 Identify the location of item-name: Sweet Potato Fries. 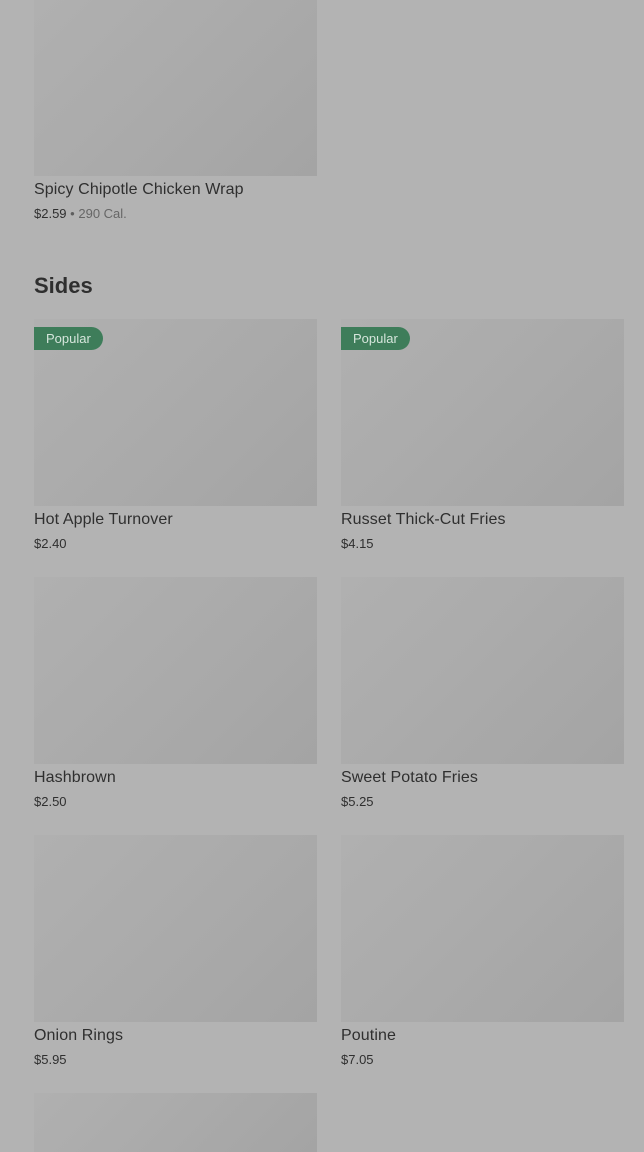
(409, 777).